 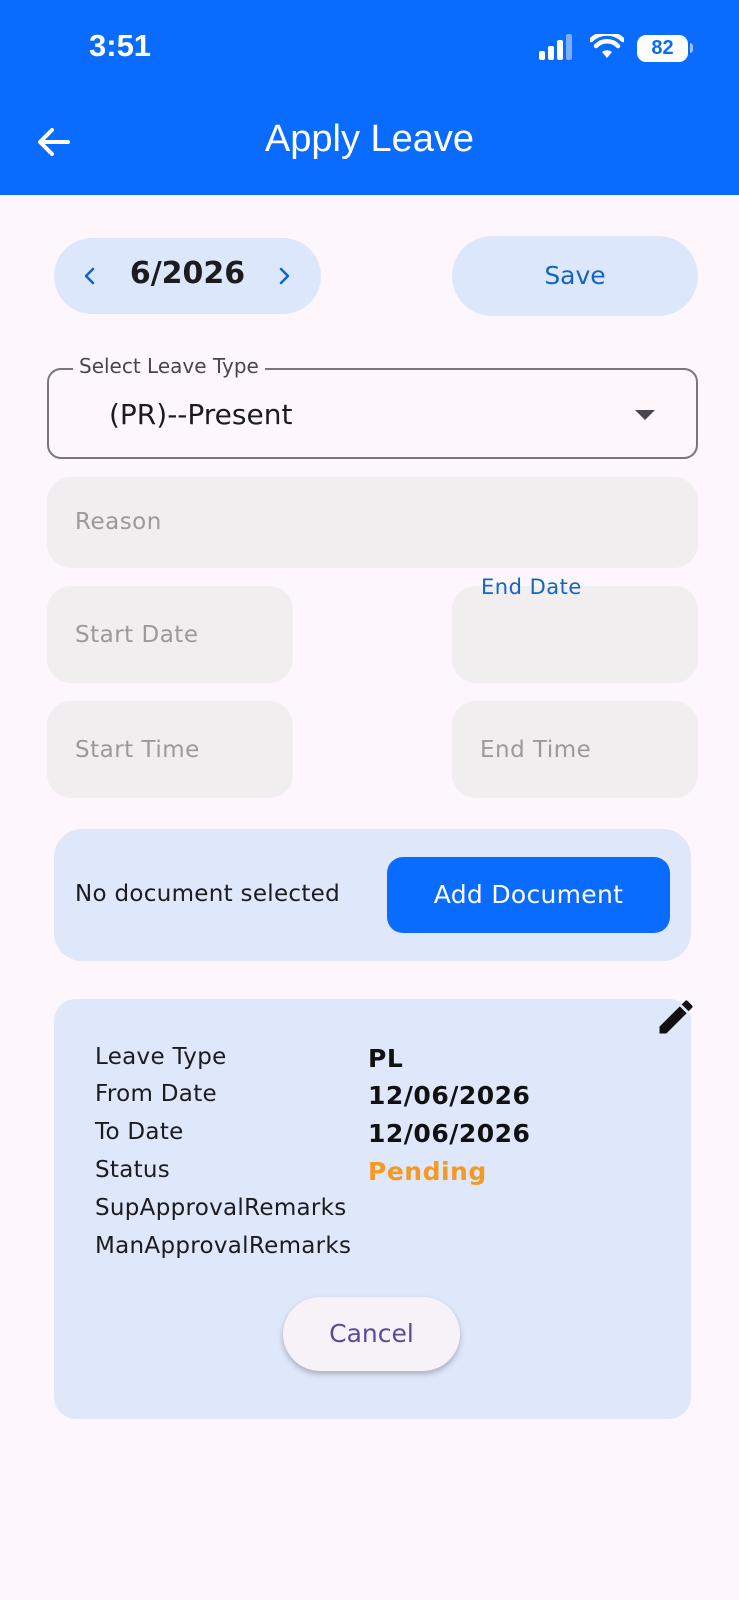 What do you see at coordinates (137, 750) in the screenshot?
I see `start-time-placeholder: Start Time` at bounding box center [137, 750].